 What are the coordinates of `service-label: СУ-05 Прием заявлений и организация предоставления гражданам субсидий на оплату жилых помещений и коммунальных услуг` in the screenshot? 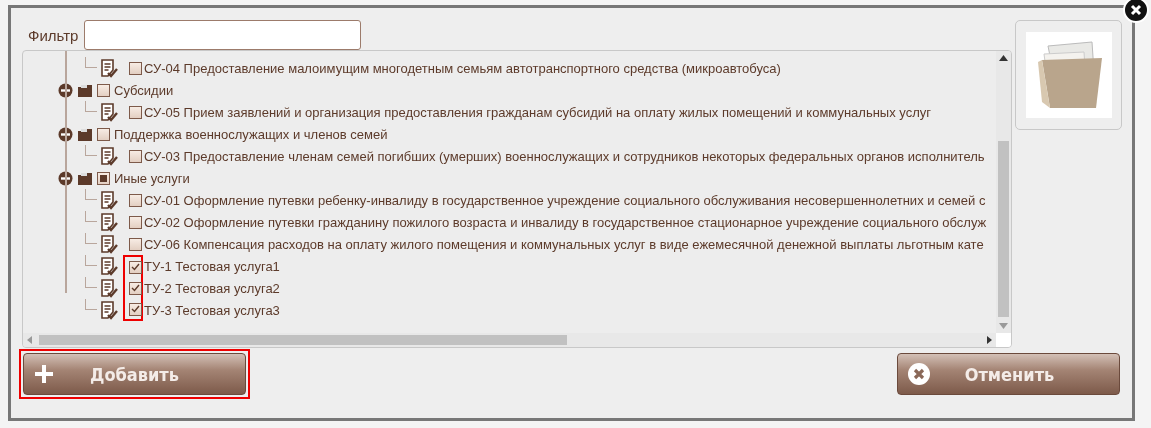 It's located at (537, 112).